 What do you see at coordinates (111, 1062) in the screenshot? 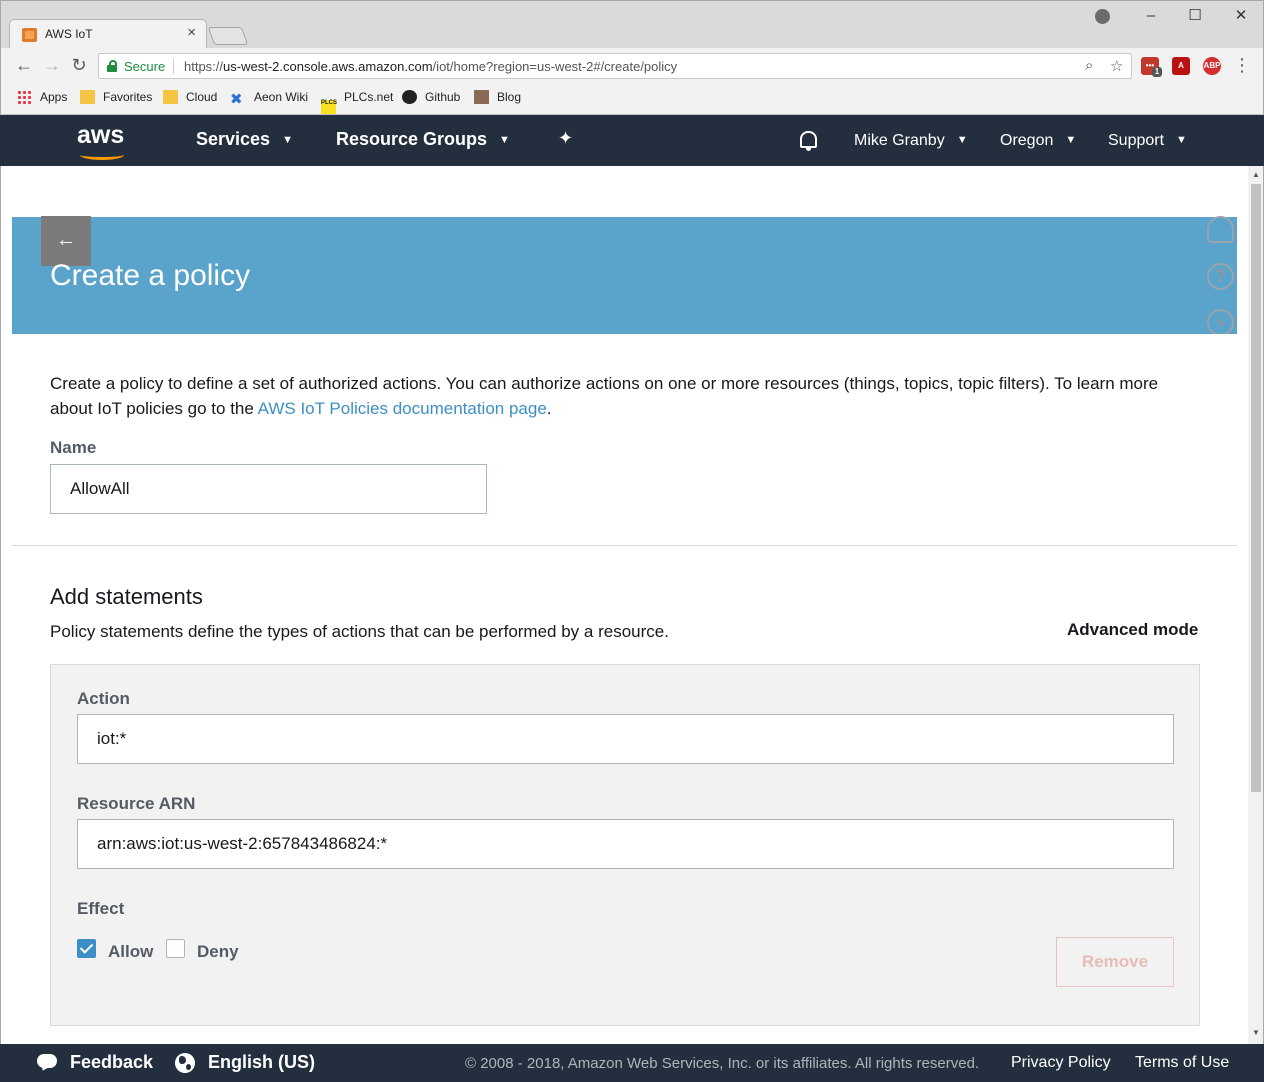
I see `feedback-link: Feedback` at bounding box center [111, 1062].